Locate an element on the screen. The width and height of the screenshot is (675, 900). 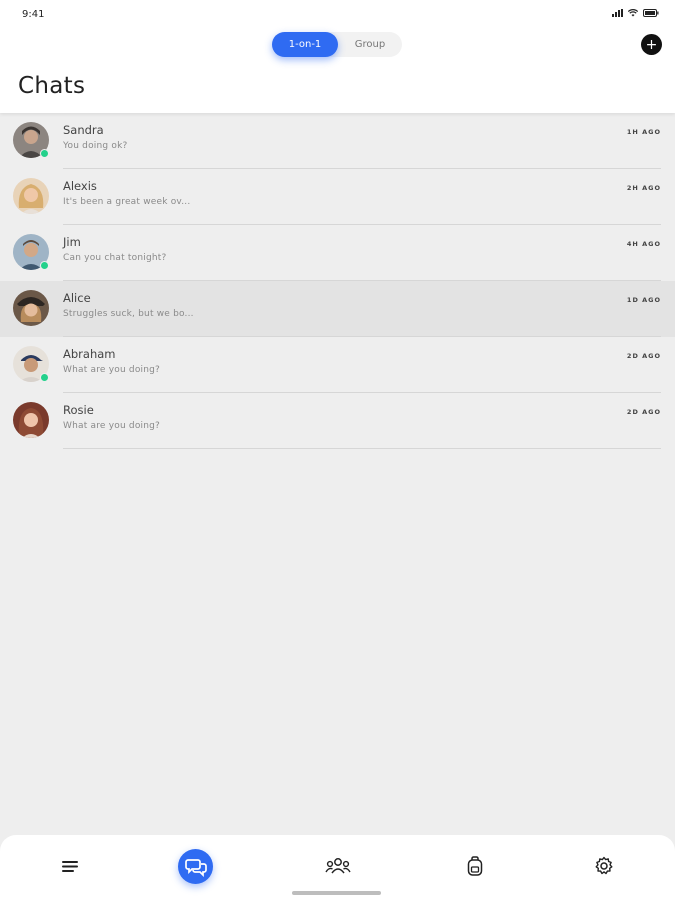
battery-icon is located at coordinates (651, 13).